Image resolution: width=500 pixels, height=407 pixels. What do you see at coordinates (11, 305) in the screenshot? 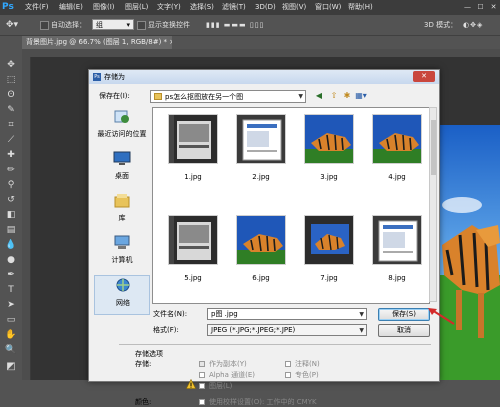
I see `path-select-icon: ➤` at bounding box center [11, 305].